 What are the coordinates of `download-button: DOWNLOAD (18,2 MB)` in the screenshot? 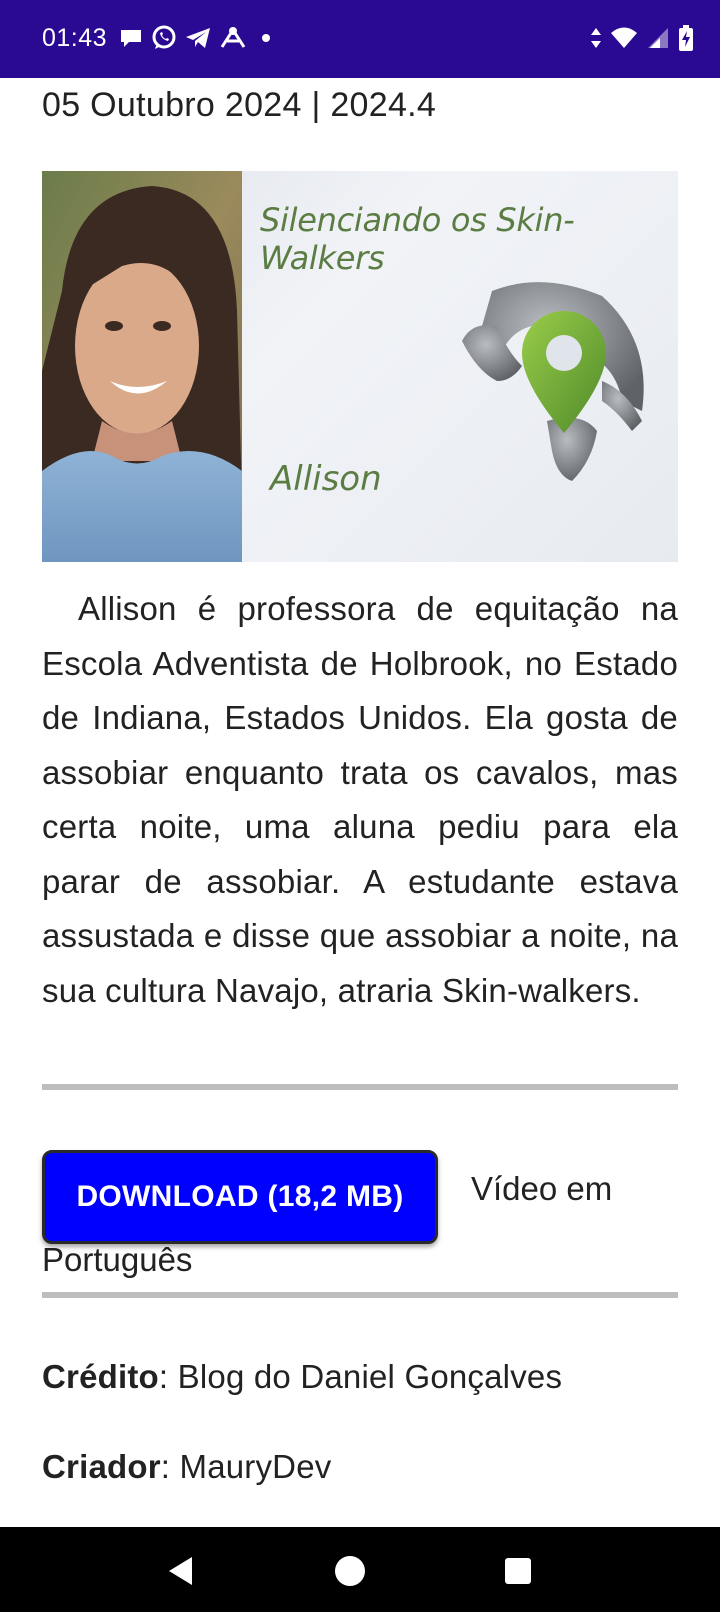 It's located at (240, 1197).